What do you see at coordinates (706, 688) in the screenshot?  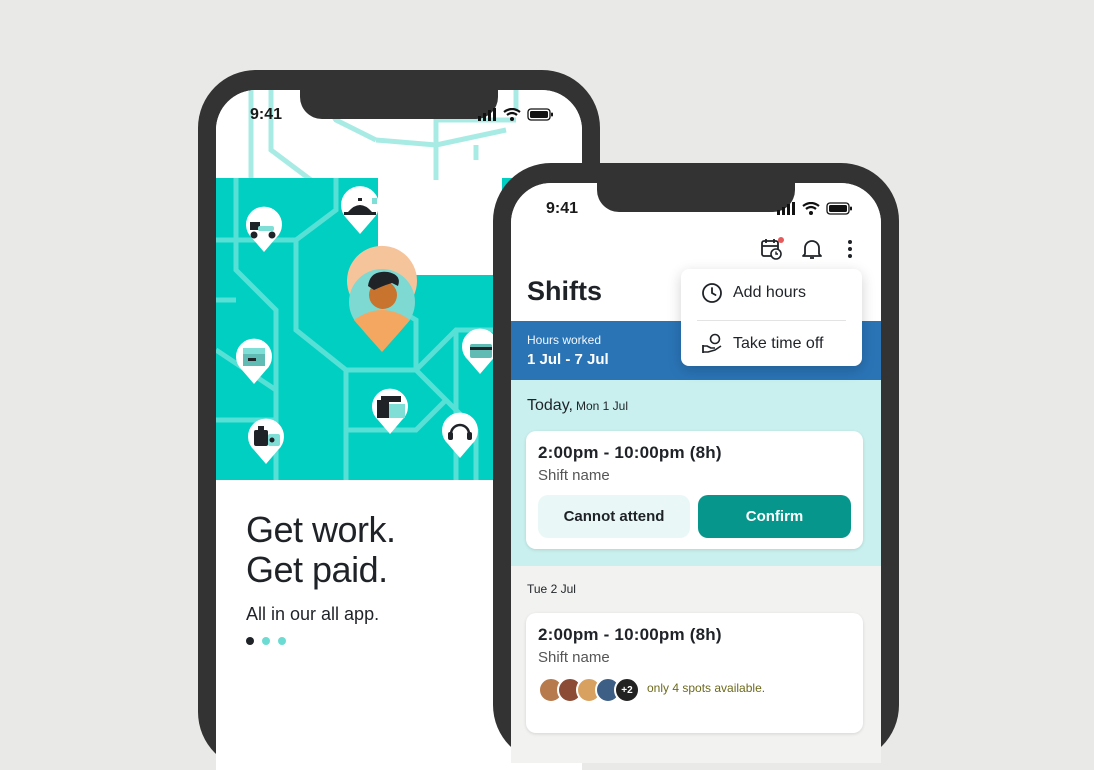 I see `spots-available-text: only 4 spots available.` at bounding box center [706, 688].